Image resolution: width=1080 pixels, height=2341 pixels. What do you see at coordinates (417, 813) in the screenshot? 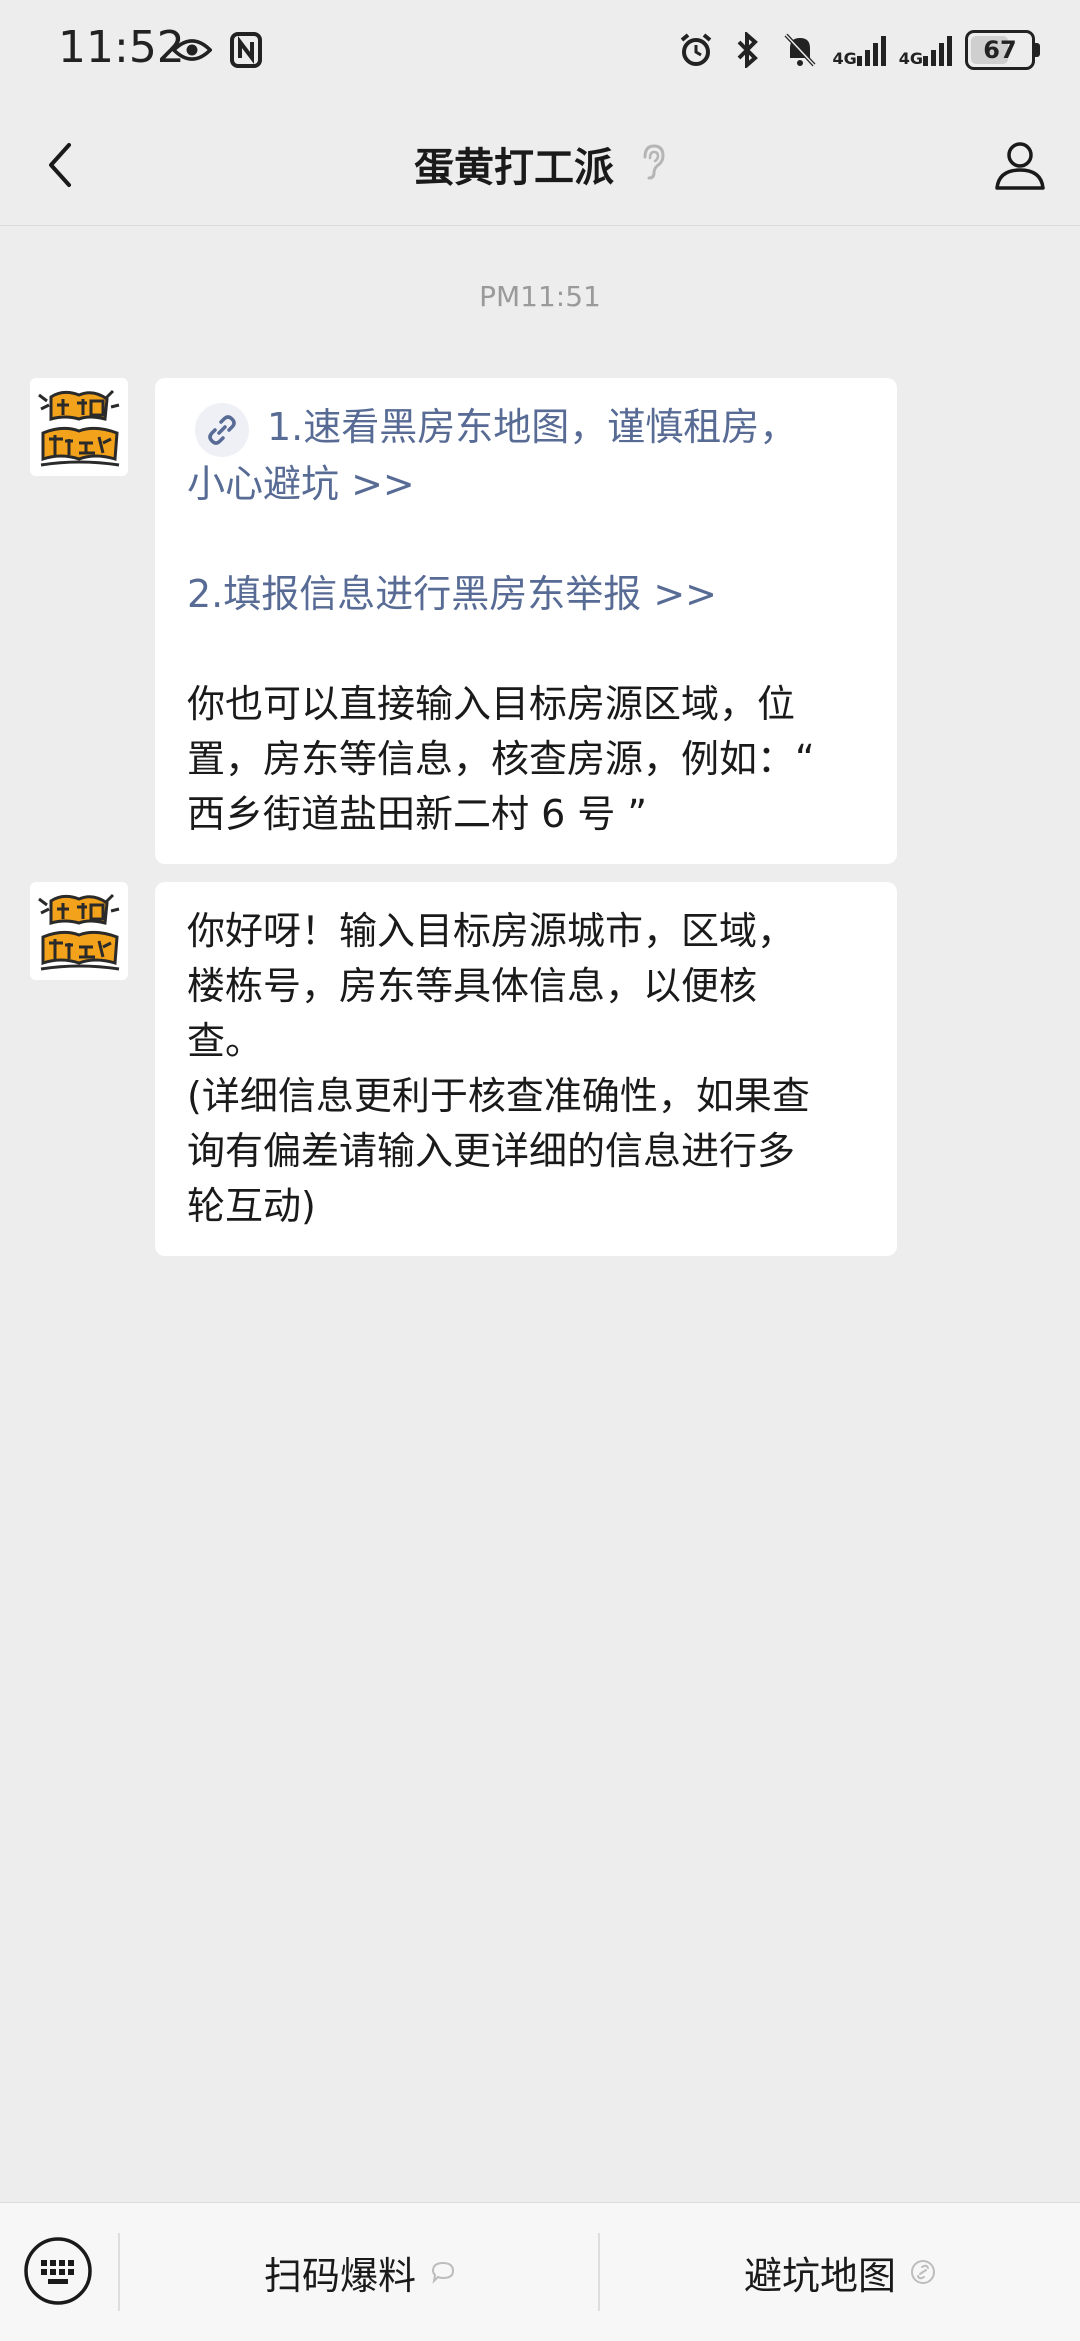
I see `message-text-line: 西乡街道盐田新二村 6 号 ”` at bounding box center [417, 813].